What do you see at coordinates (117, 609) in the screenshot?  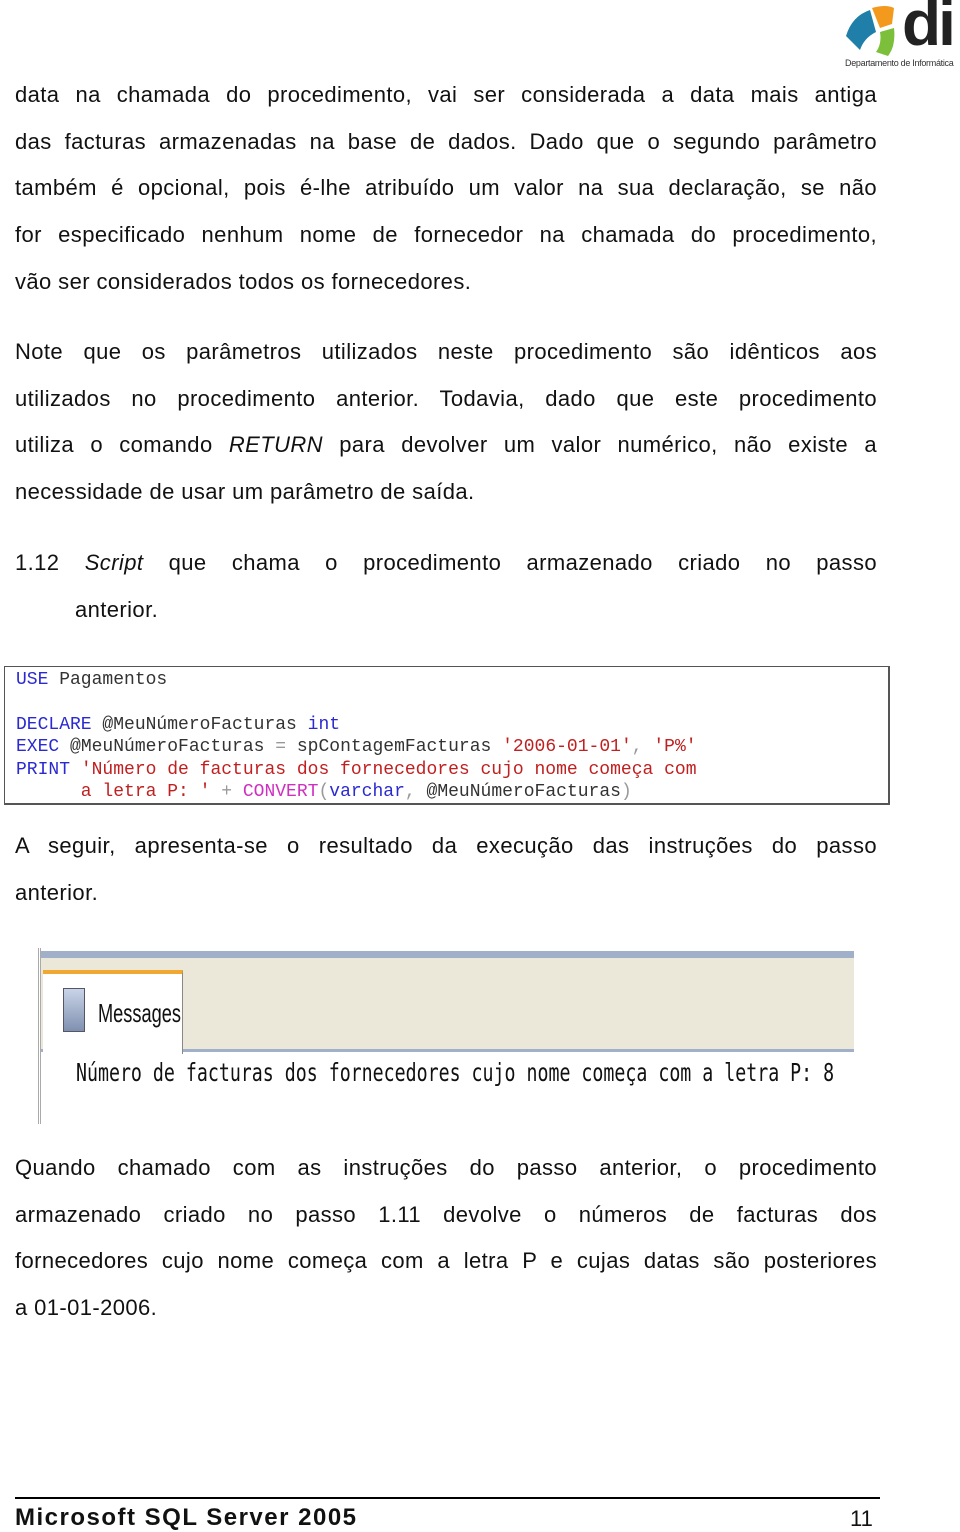 I see `heading-line: anterior.` at bounding box center [117, 609].